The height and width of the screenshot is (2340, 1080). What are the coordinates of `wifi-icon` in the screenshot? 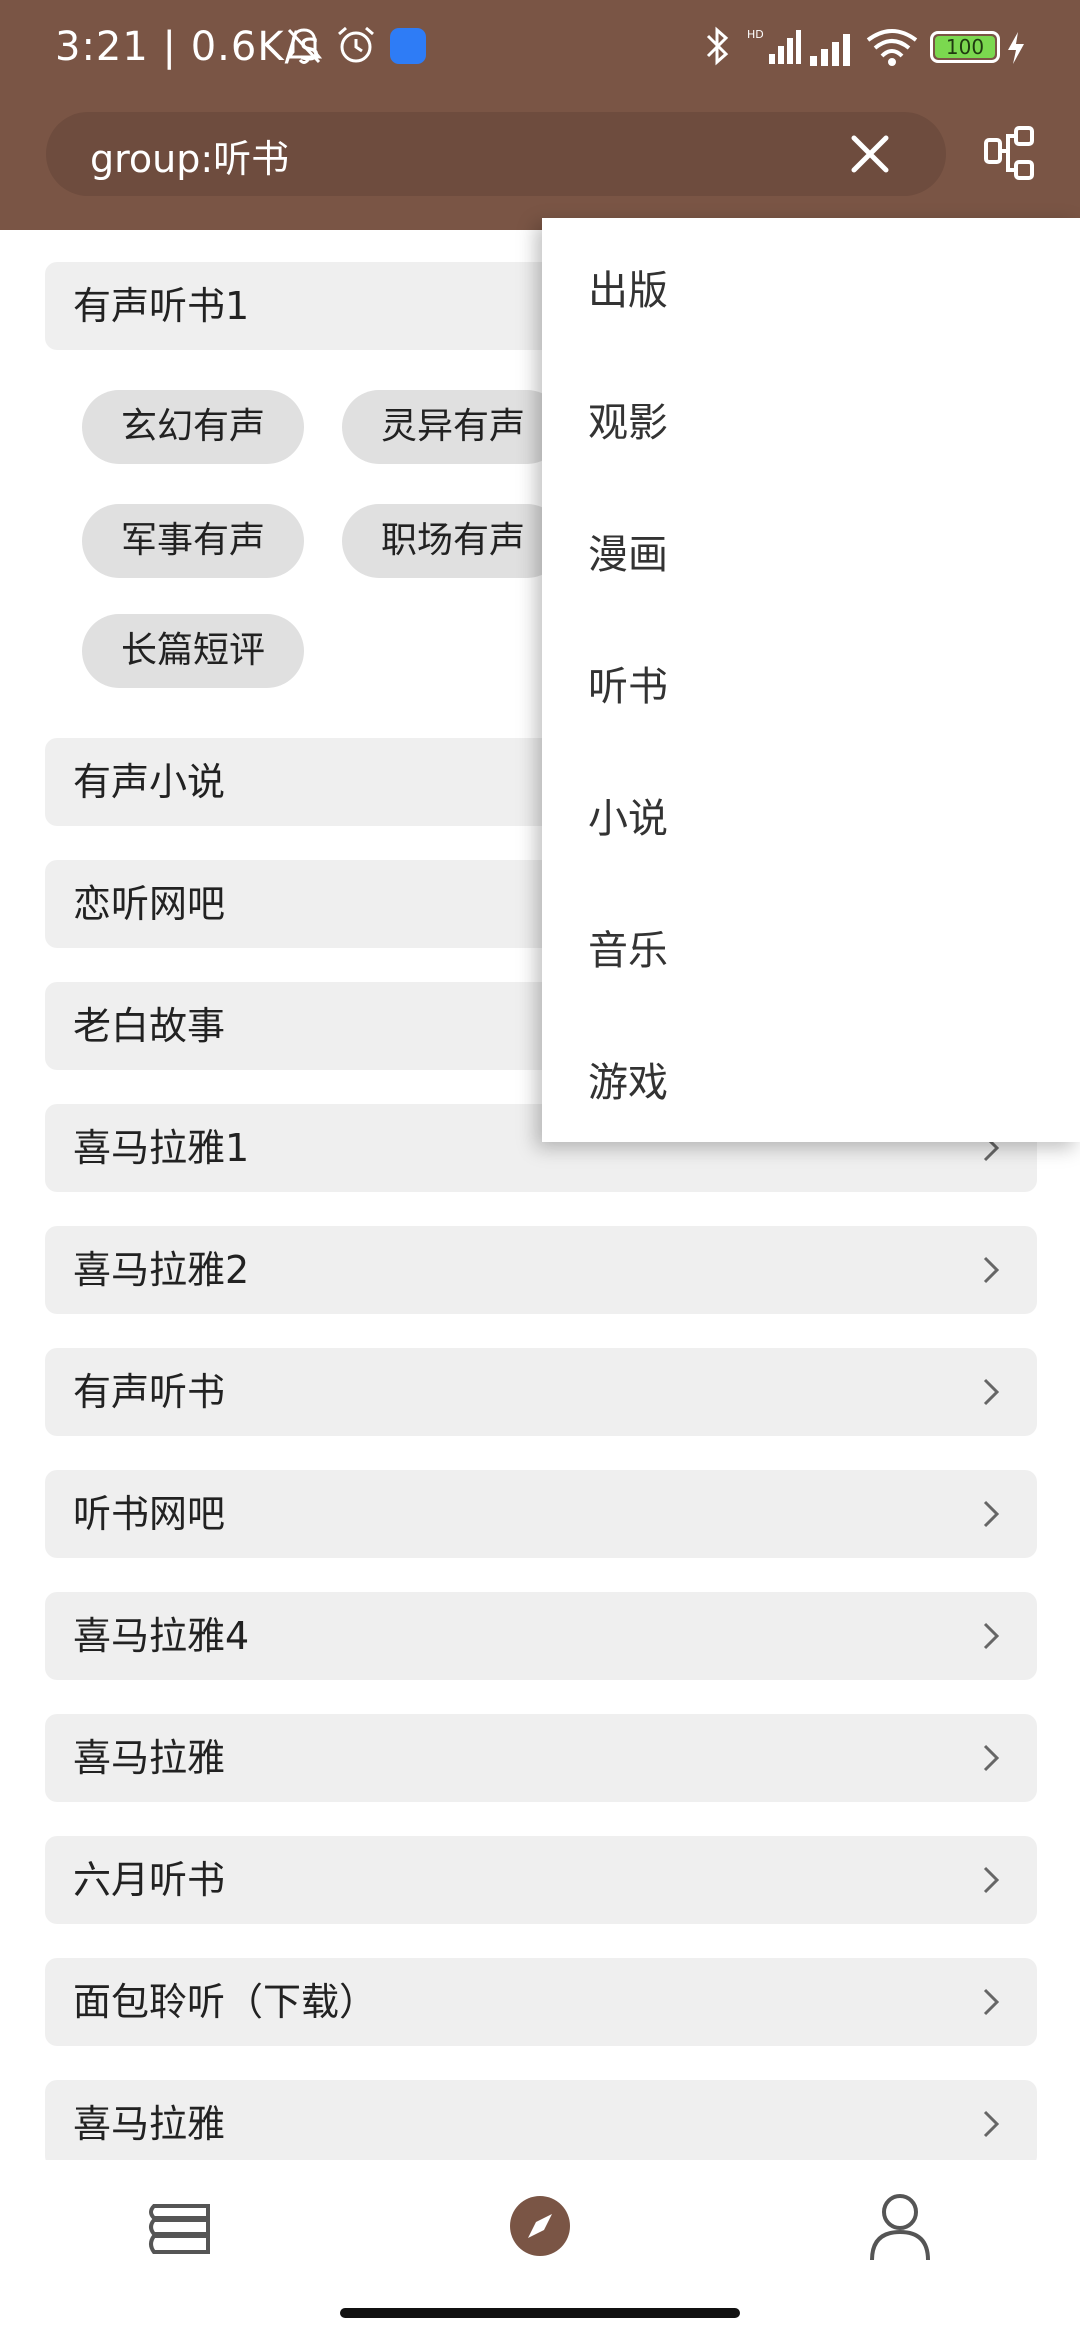 It's located at (892, 47).